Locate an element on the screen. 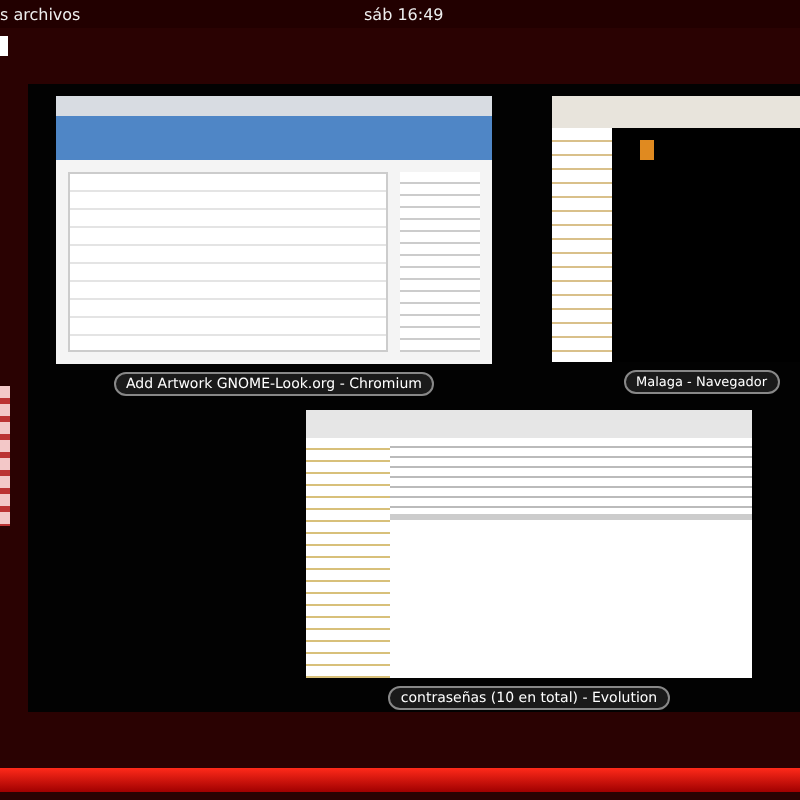 This screenshot has width=800, height=800. window-thumbnail is located at coordinates (676, 229).